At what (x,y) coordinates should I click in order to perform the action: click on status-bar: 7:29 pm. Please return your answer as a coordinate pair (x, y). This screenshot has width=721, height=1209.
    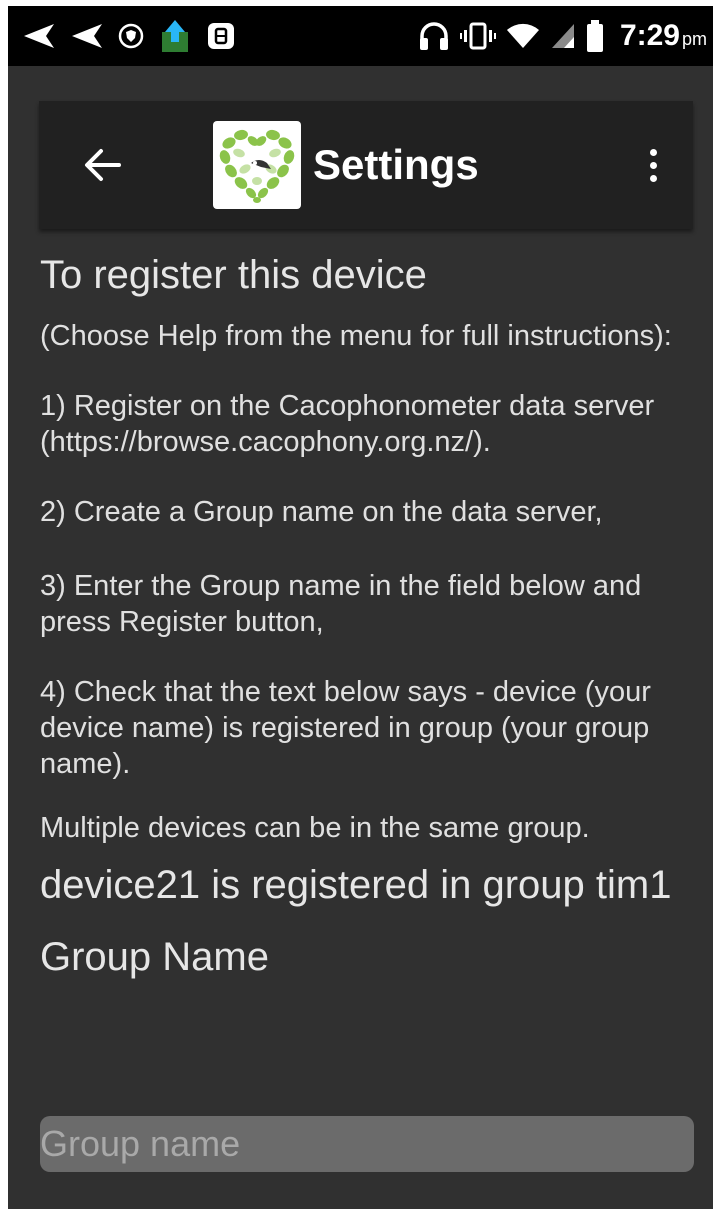
    Looking at the image, I should click on (360, 36).